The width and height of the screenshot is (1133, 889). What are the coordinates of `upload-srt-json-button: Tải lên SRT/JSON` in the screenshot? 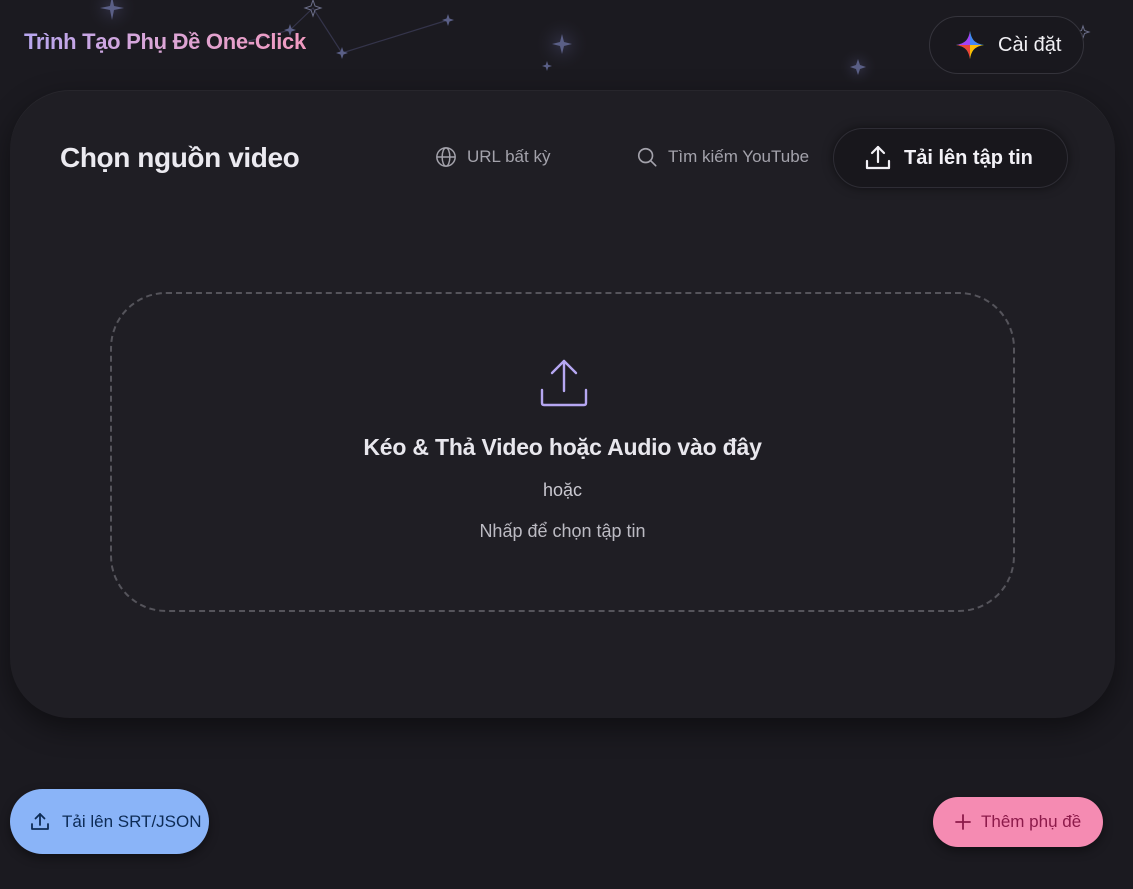 It's located at (109, 821).